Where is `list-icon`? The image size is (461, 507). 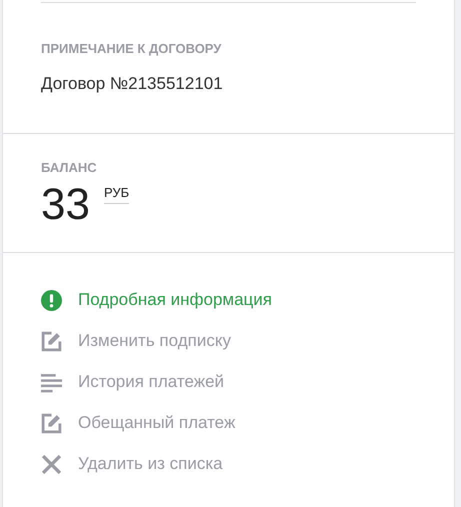
list-icon is located at coordinates (51, 382).